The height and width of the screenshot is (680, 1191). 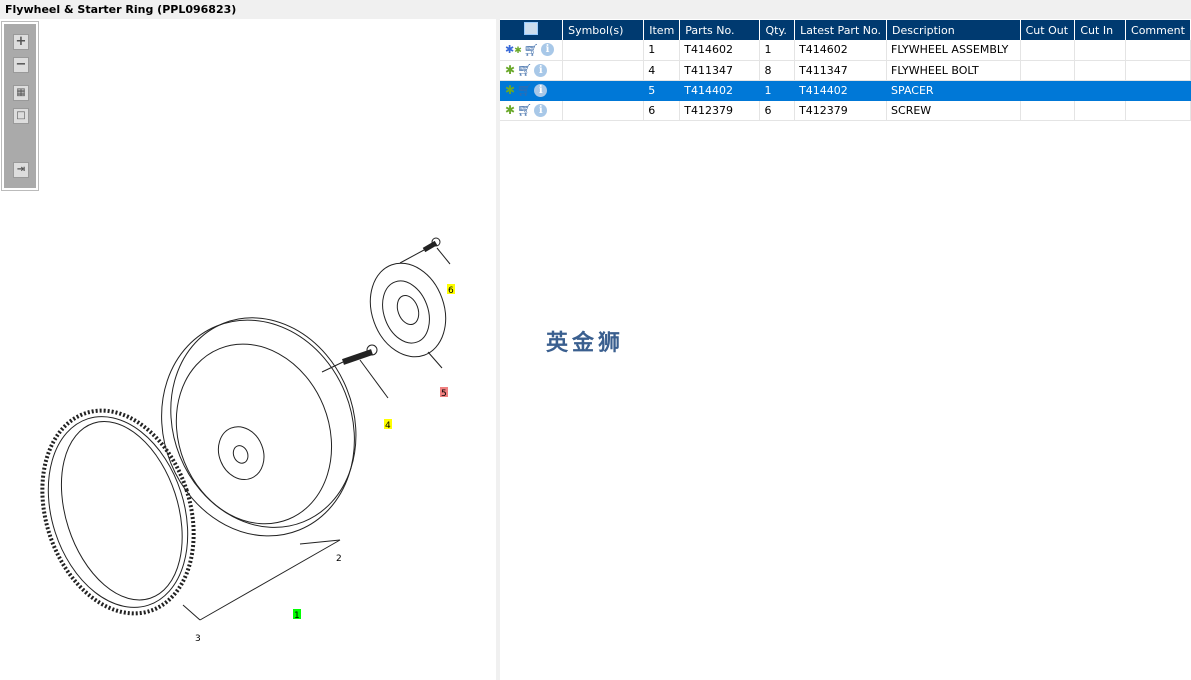 I want to click on cell-latest-part: T414402, so click(x=841, y=90).